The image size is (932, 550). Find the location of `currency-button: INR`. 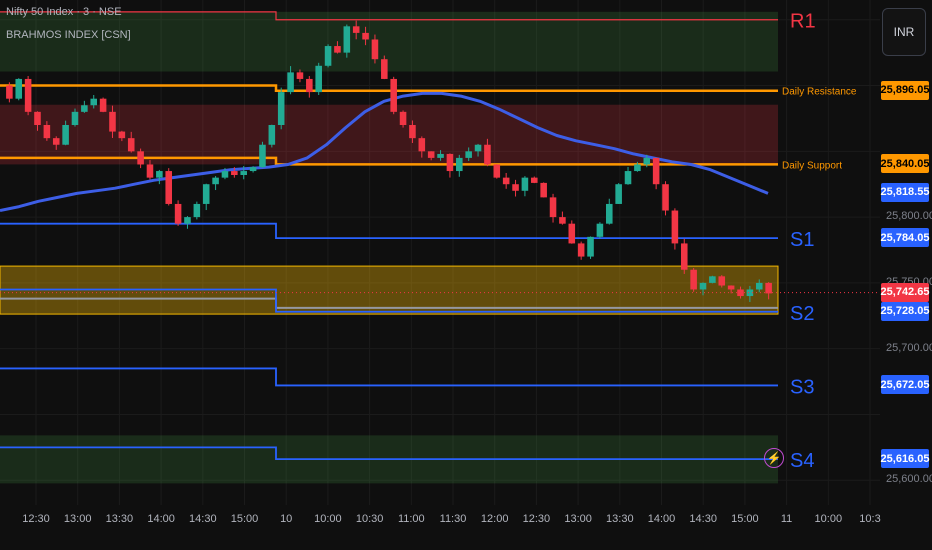

currency-button: INR is located at coordinates (904, 32).